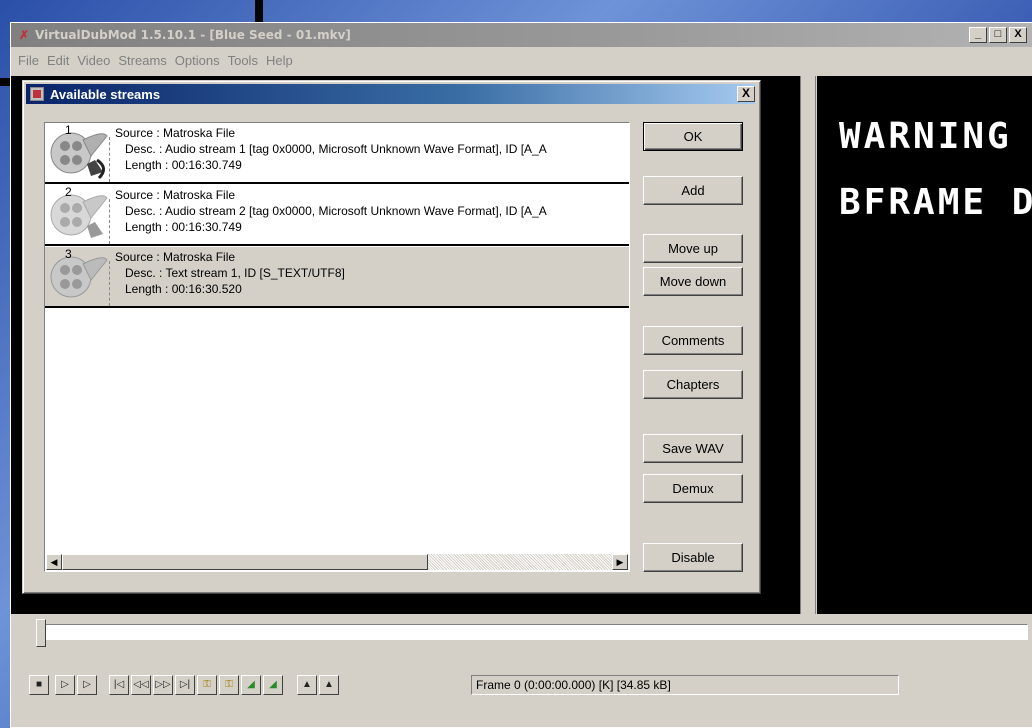 The width and height of the screenshot is (1032, 728). Describe the element at coordinates (693, 340) in the screenshot. I see `comments-button: Comments` at that location.